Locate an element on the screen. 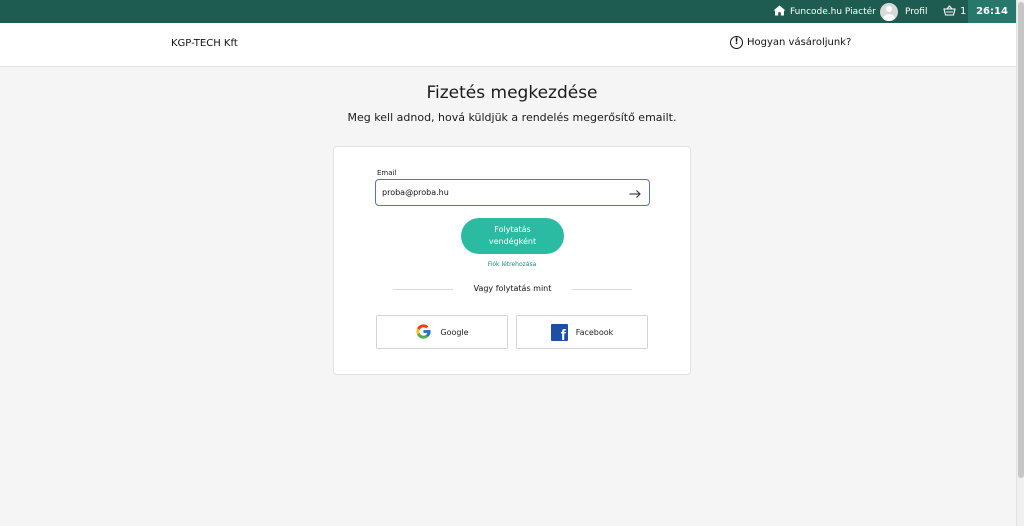 The image size is (1024, 526). basket-icon is located at coordinates (949, 11).